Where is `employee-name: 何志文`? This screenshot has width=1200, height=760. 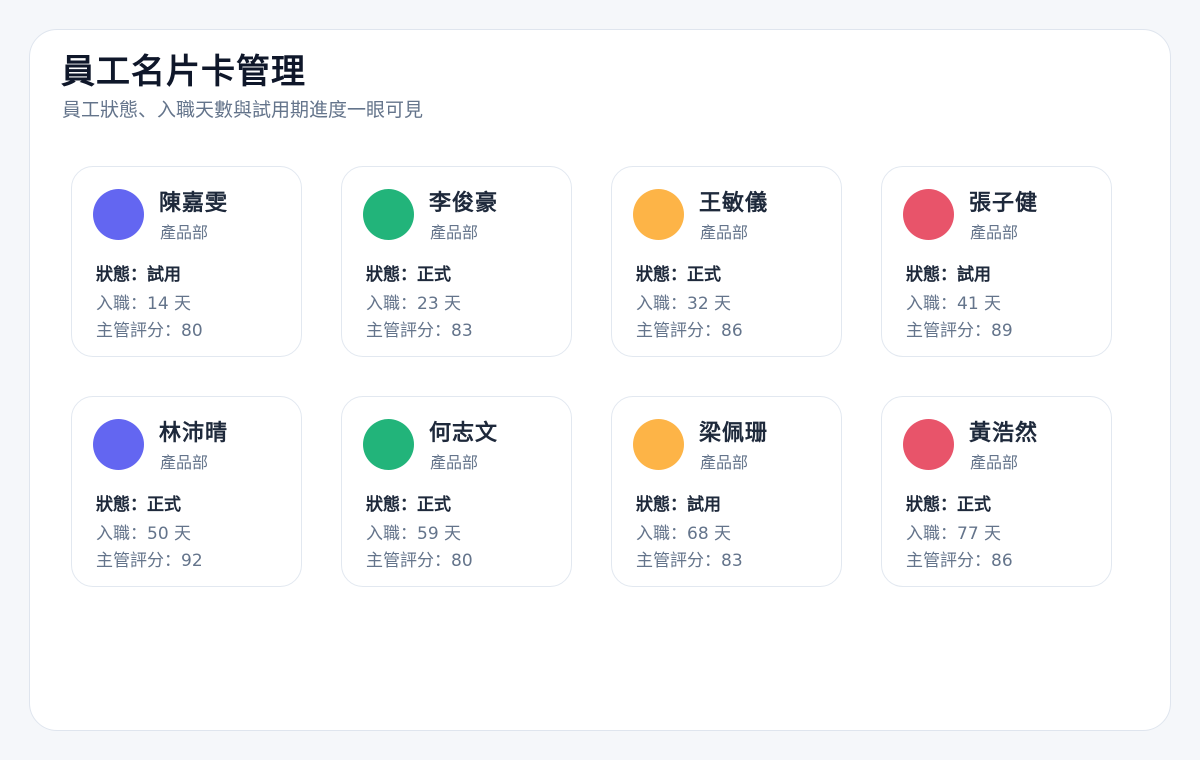
employee-name: 何志文 is located at coordinates (464, 433).